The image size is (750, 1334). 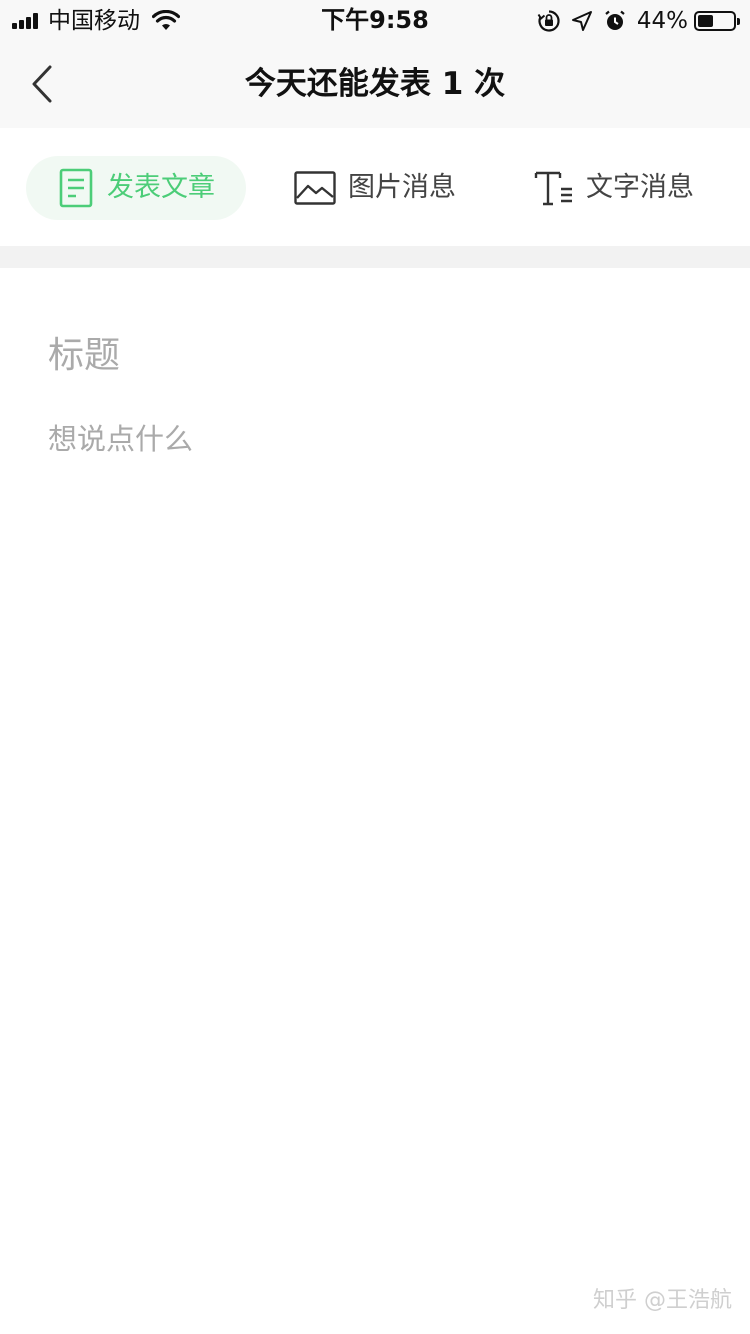 I want to click on tab-article-label: 发表文章, so click(x=161, y=187).